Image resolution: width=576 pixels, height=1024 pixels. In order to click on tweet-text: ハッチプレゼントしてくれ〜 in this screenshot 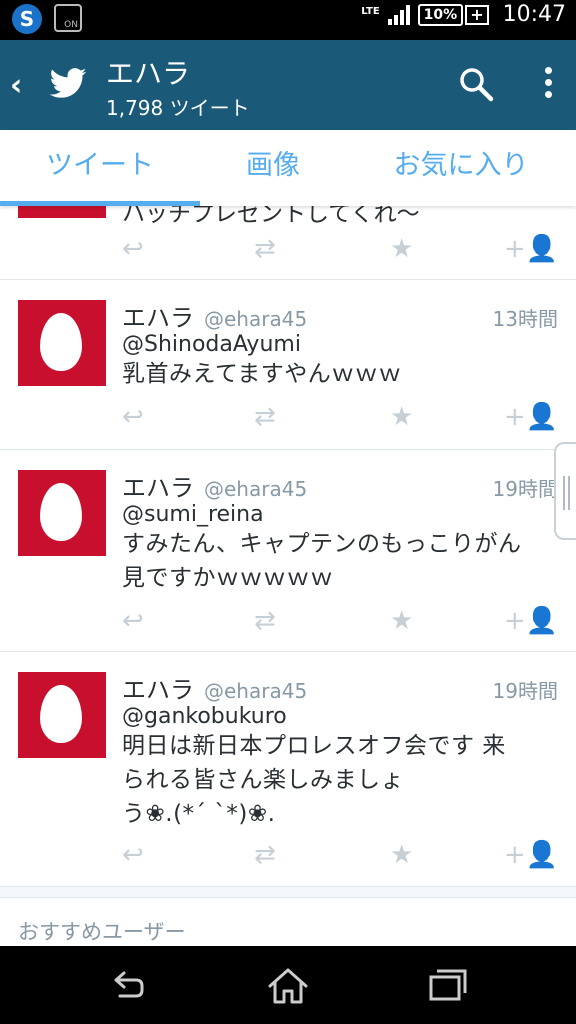, I will do `click(271, 216)`.